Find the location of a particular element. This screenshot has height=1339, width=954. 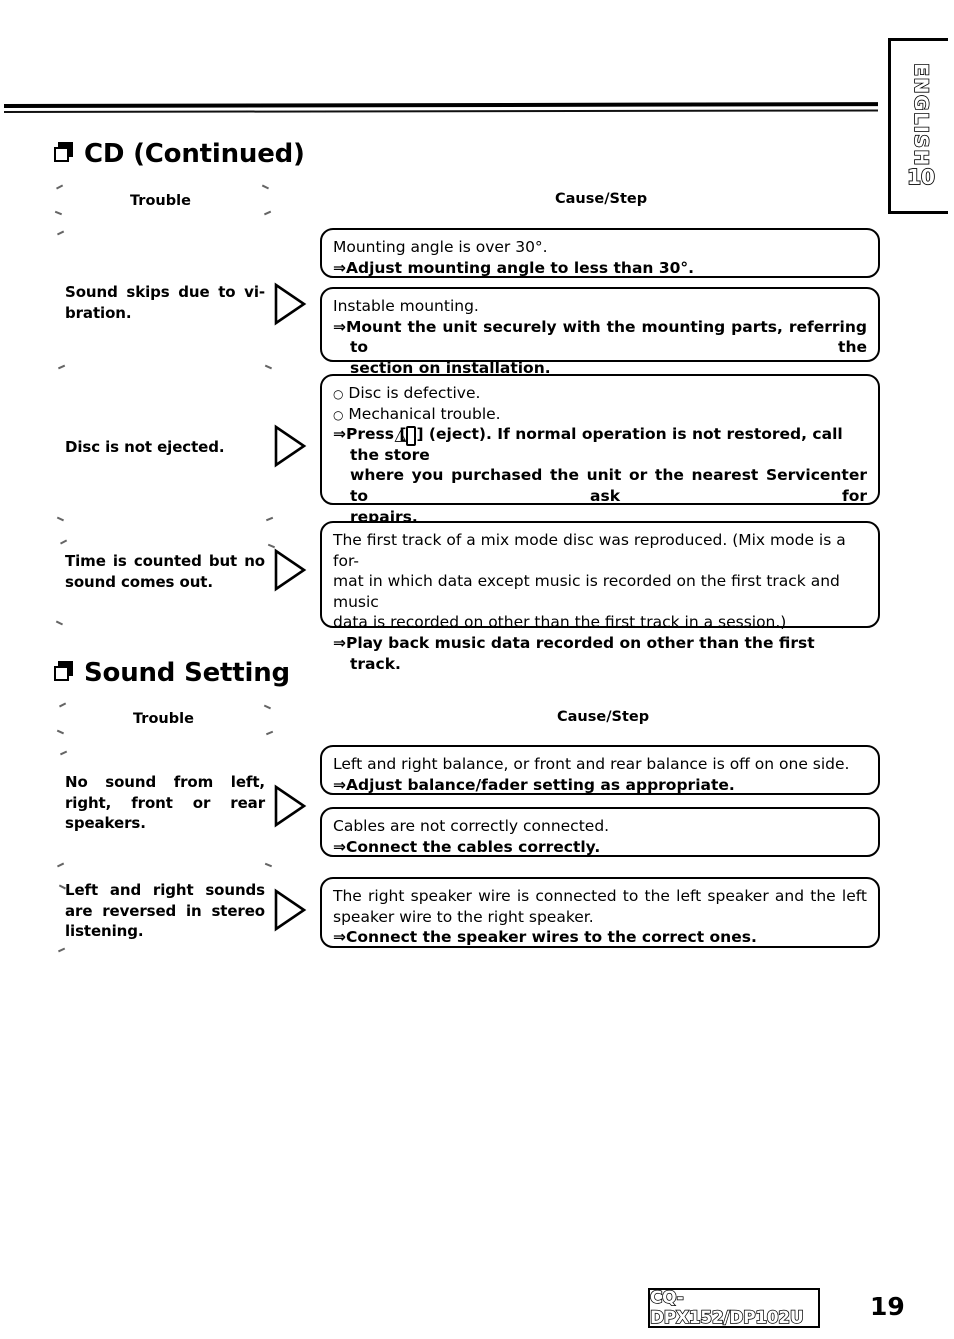

column-header-trouble-cd: Trouble is located at coordinates (160, 201).